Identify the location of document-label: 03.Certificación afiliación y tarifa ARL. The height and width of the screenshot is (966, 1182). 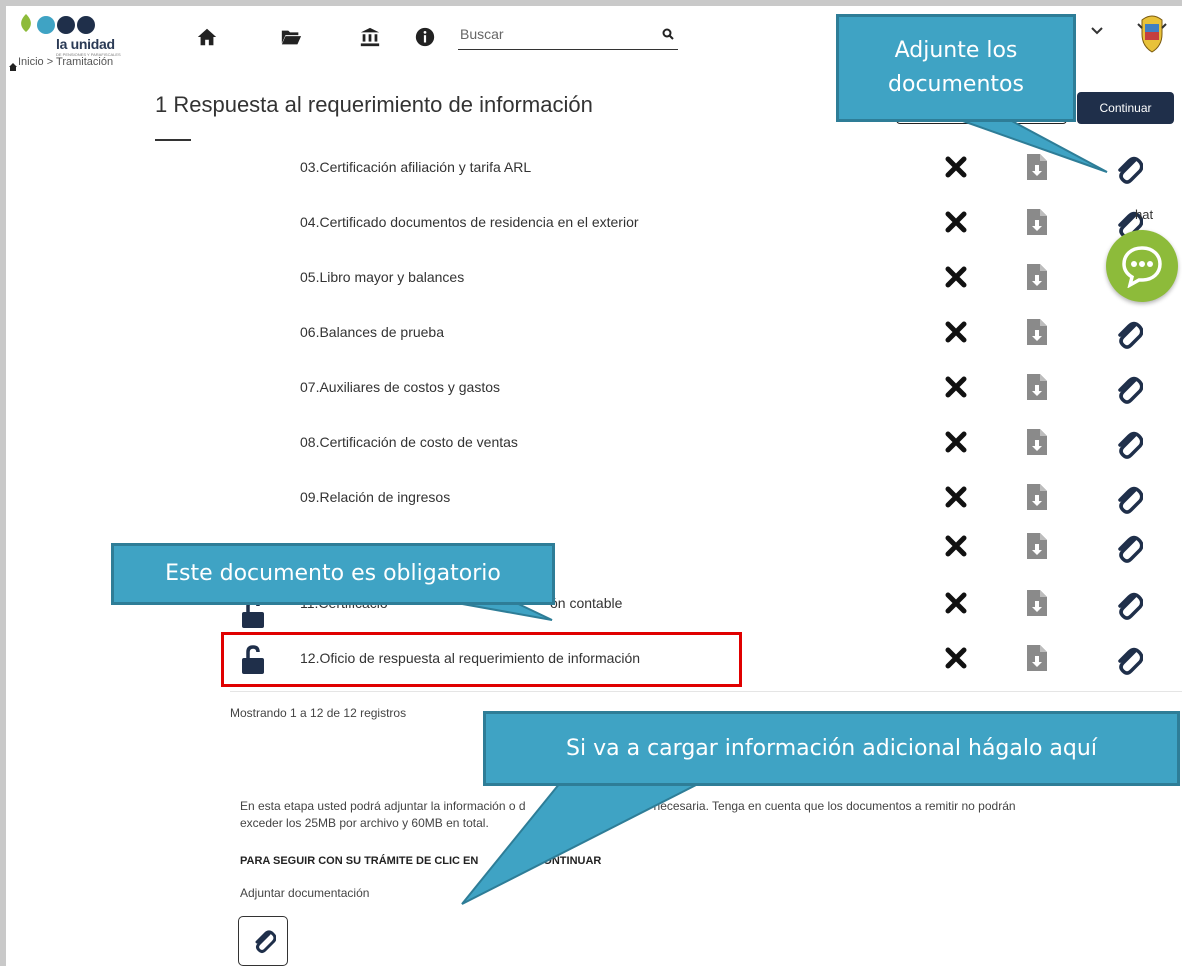
(416, 167).